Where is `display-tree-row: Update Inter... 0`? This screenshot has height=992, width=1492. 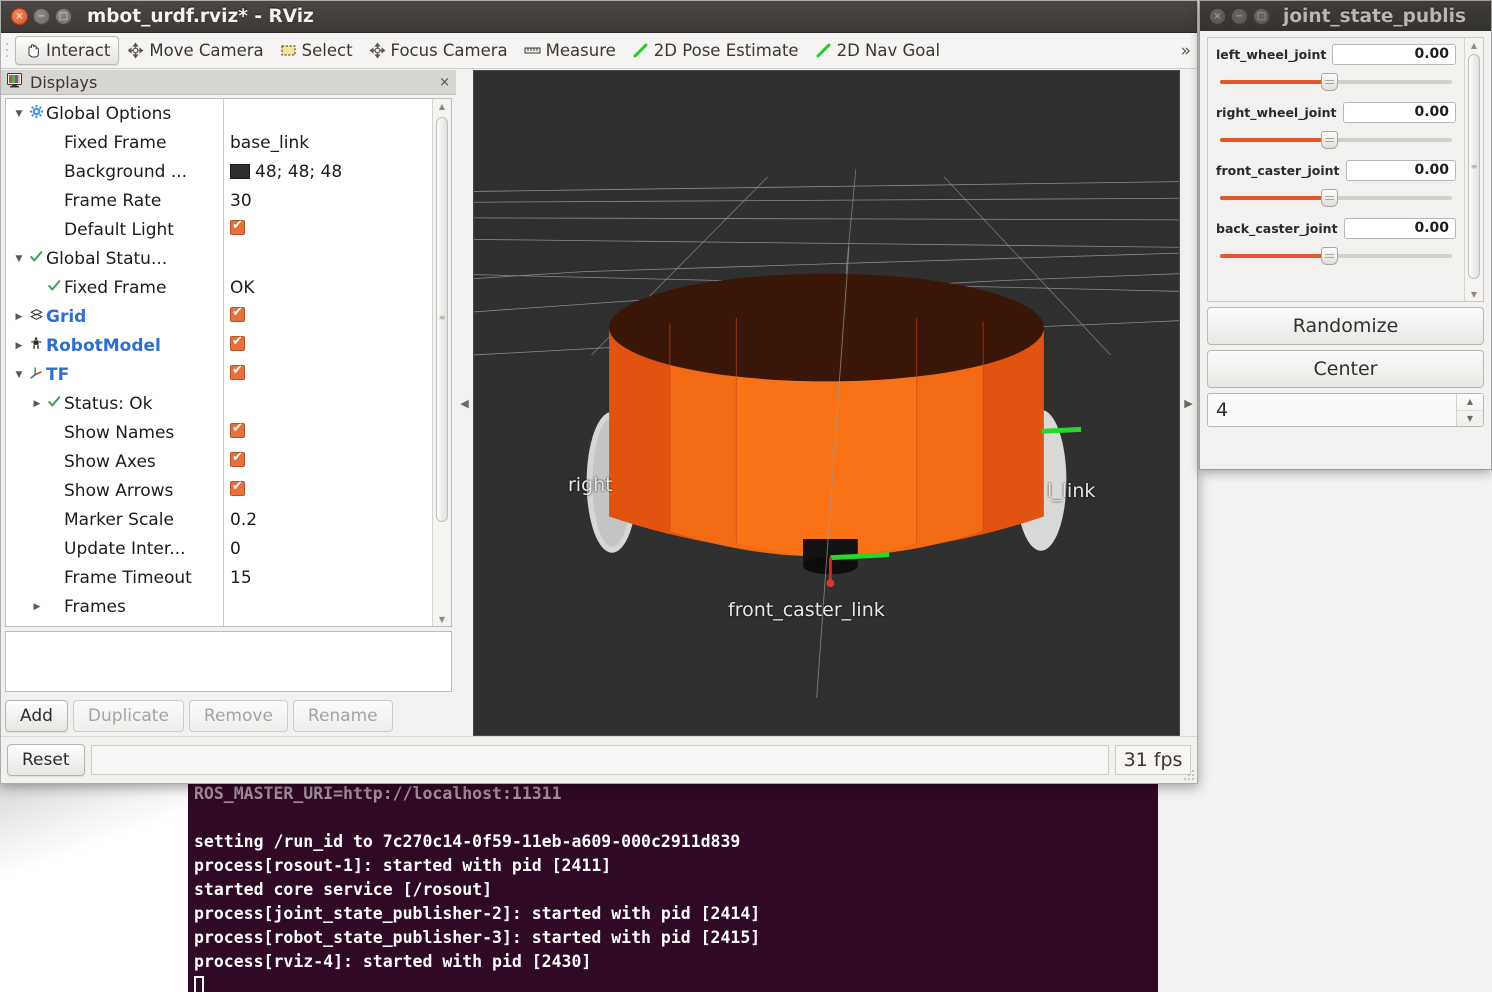
display-tree-row: Update Inter... 0 is located at coordinates (219, 548).